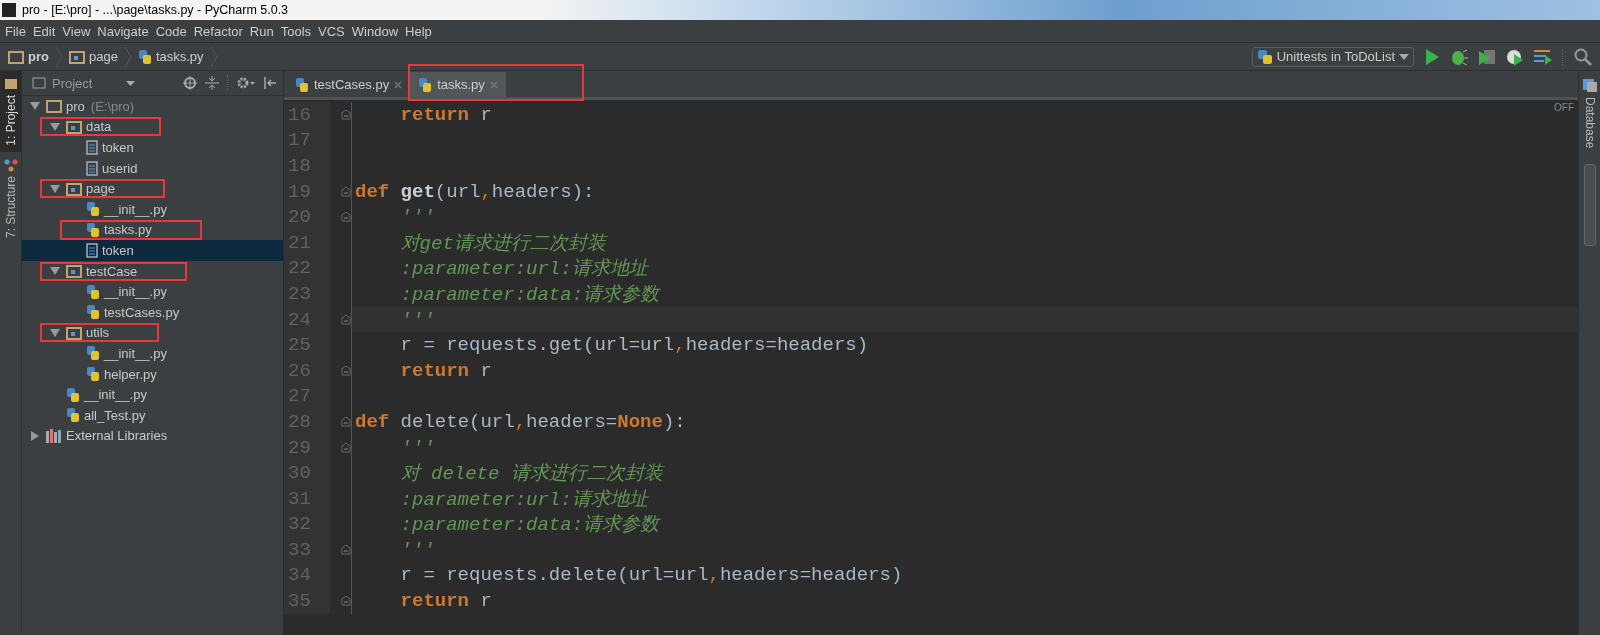 This screenshot has width=1600, height=635. What do you see at coordinates (190, 83) in the screenshot?
I see `target-icon` at bounding box center [190, 83].